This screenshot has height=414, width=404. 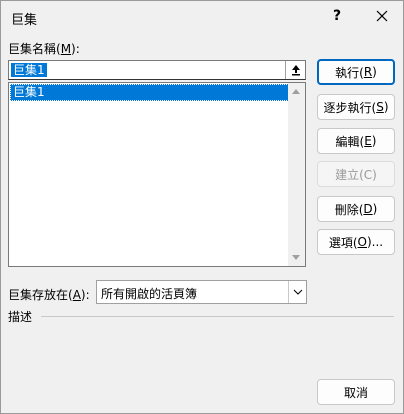 What do you see at coordinates (201, 292) in the screenshot?
I see `macros-in-select: 所有開啟的活頁簿` at bounding box center [201, 292].